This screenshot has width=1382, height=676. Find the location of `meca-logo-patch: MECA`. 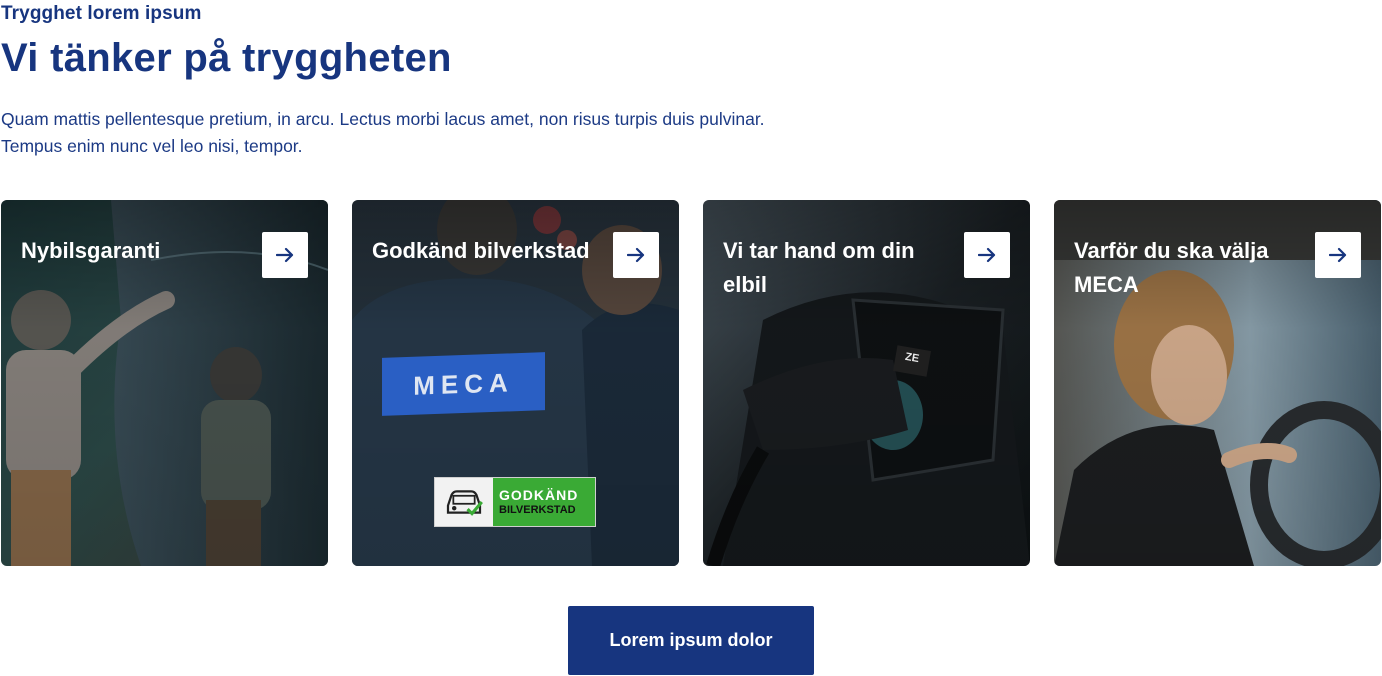

meca-logo-patch: MECA is located at coordinates (463, 384).